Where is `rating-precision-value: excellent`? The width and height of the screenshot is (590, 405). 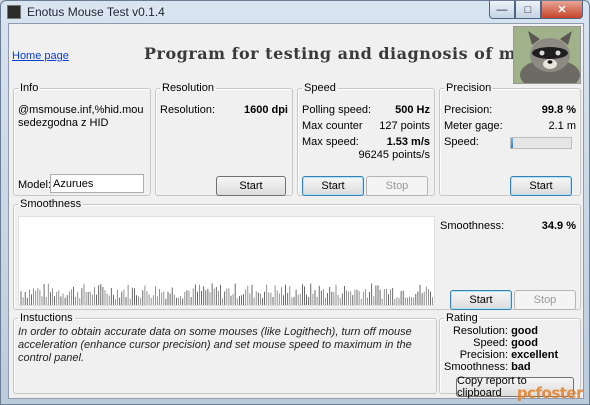
rating-precision-value: excellent is located at coordinates (535, 355).